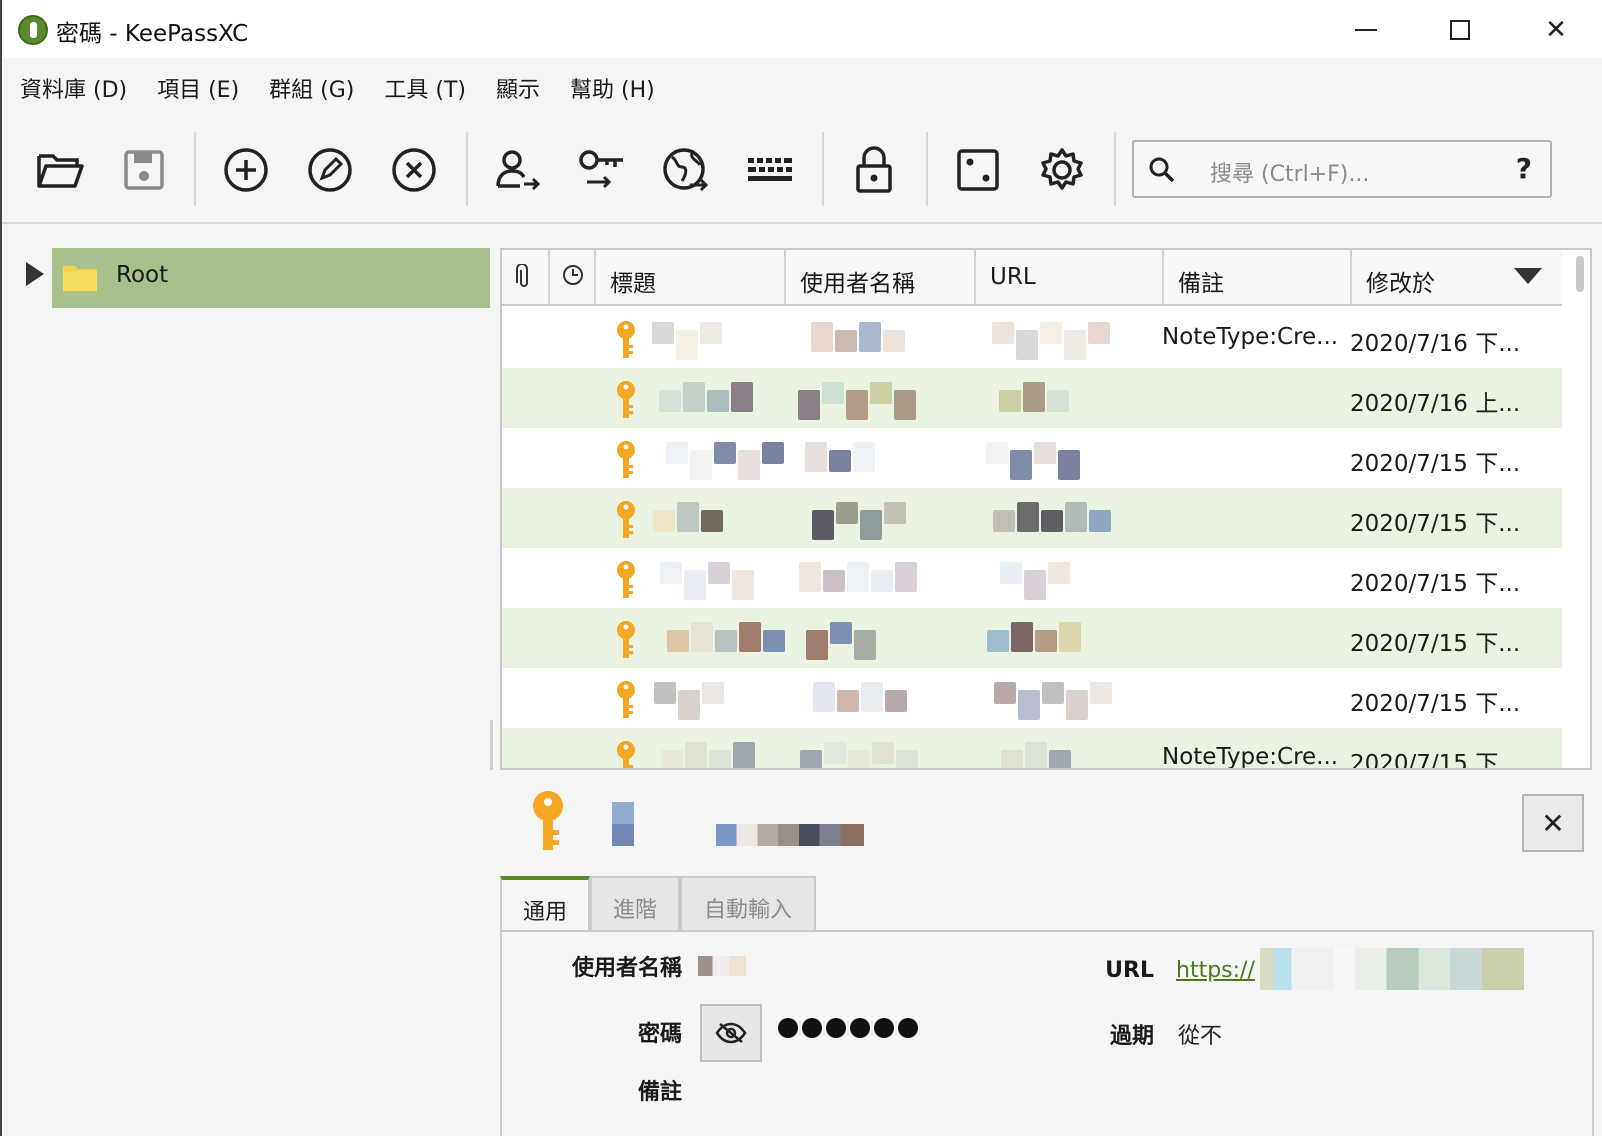 This screenshot has width=1602, height=1136. What do you see at coordinates (35, 274) in the screenshot?
I see `expand-arrow-icon` at bounding box center [35, 274].